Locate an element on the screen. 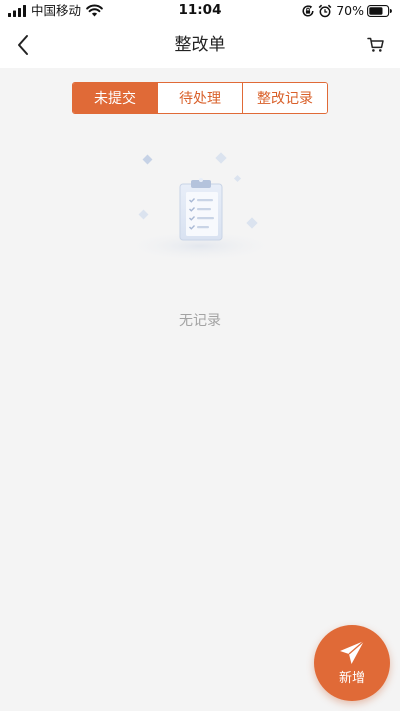  alarm-icon is located at coordinates (325, 11).